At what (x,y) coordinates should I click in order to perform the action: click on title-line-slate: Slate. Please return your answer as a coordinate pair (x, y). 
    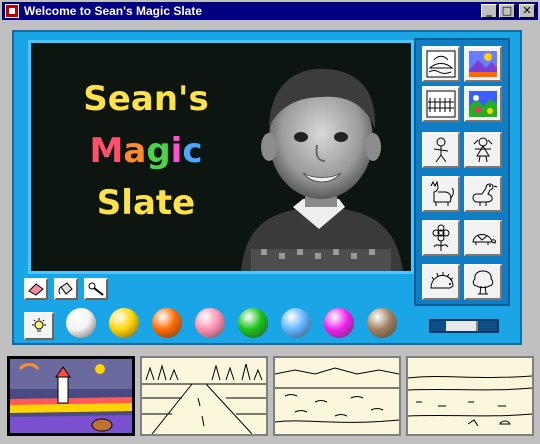
    Looking at the image, I should click on (146, 203).